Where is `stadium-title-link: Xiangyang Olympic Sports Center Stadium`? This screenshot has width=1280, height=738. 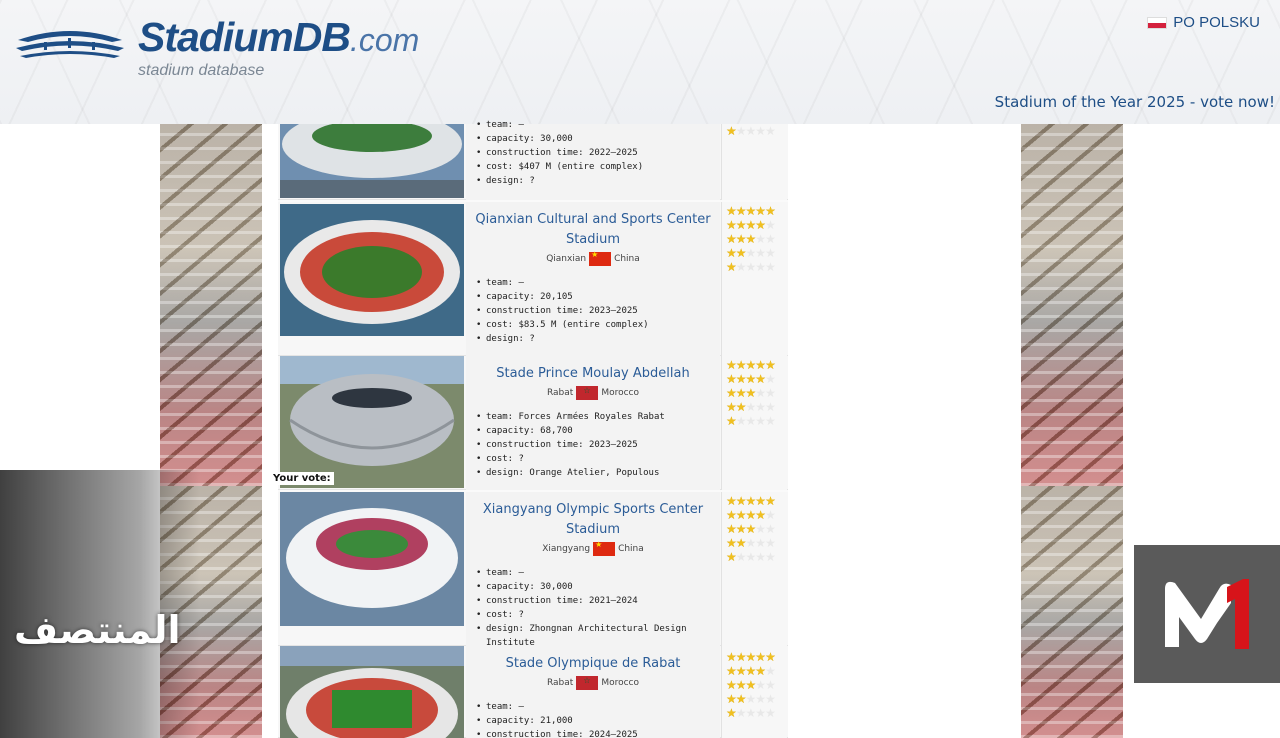 stadium-title-link: Xiangyang Olympic Sports Center Stadium is located at coordinates (593, 520).